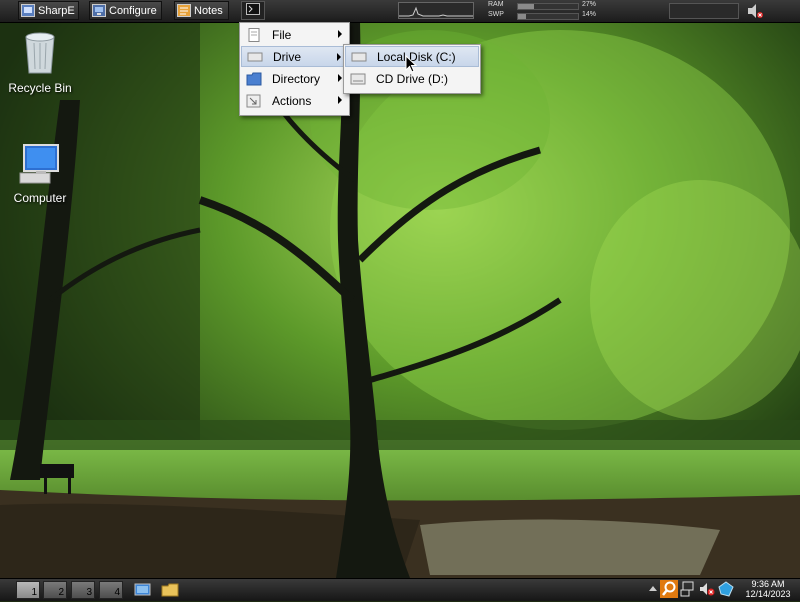 This screenshot has width=800, height=602. Describe the element at coordinates (704, 11) in the screenshot. I see `panel-placeholder` at that location.